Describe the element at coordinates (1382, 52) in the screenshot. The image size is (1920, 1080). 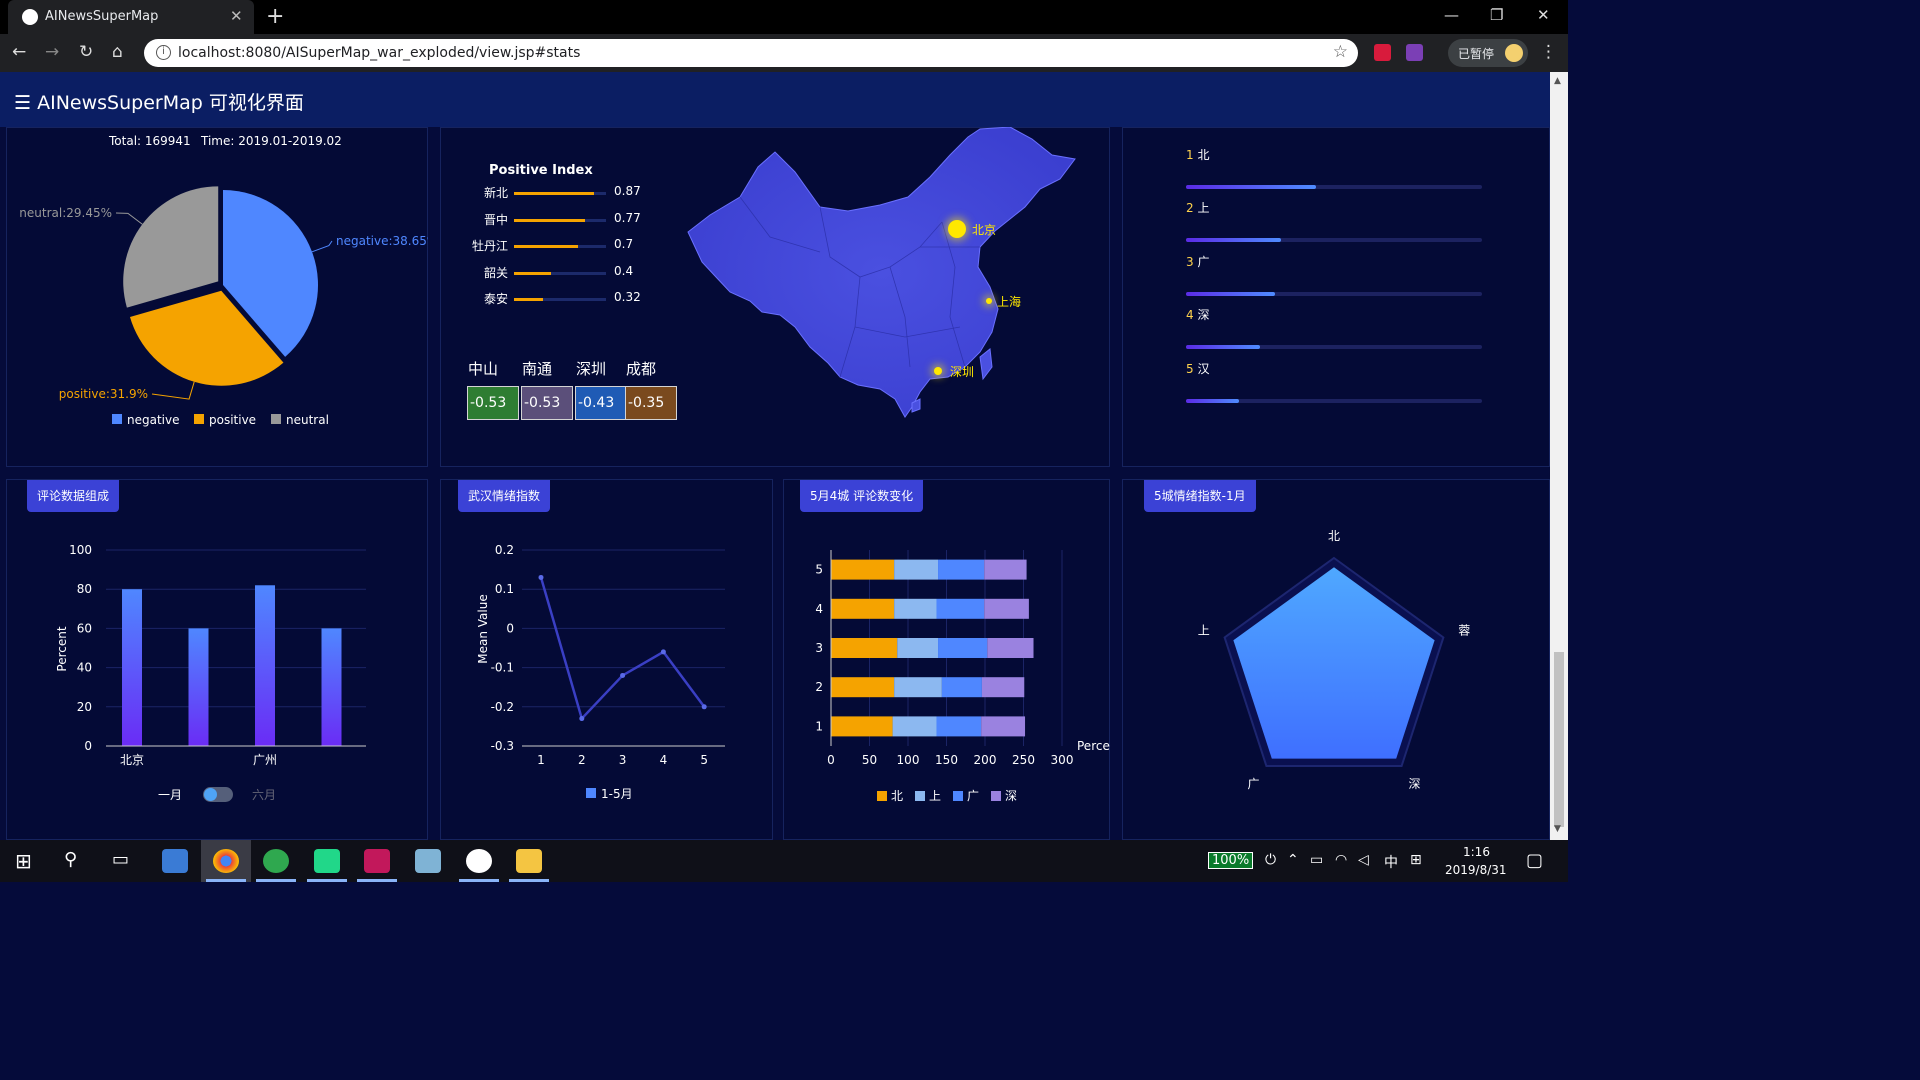
I see `extension-icon` at that location.